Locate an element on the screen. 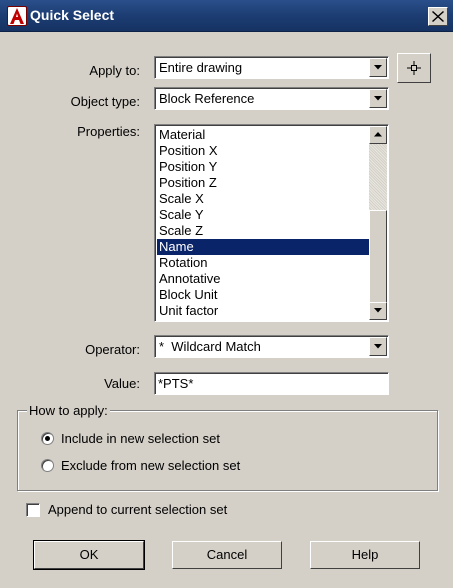  list-item: Position Y is located at coordinates (263, 167).